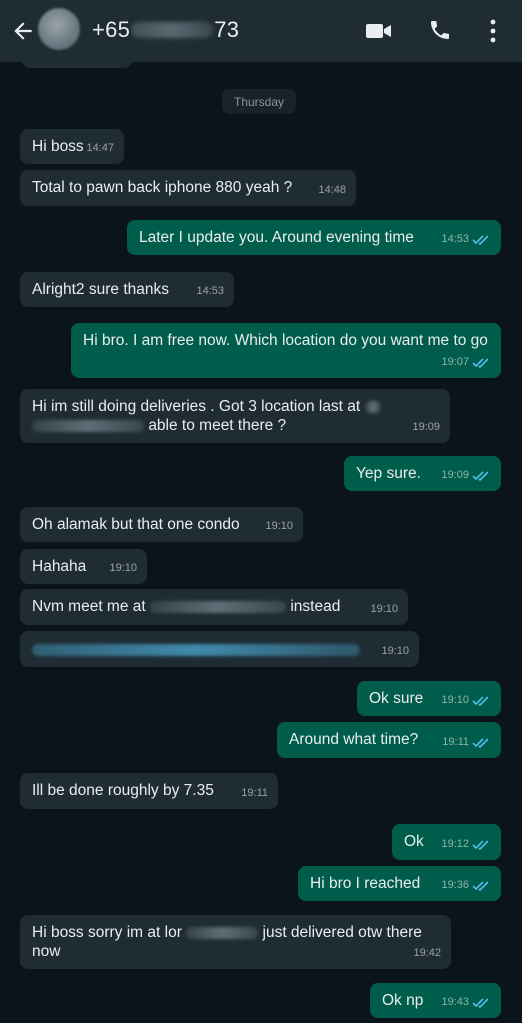 The height and width of the screenshot is (1023, 522). What do you see at coordinates (429, 698) in the screenshot?
I see `message-outgoing: Ok sure 19:10` at bounding box center [429, 698].